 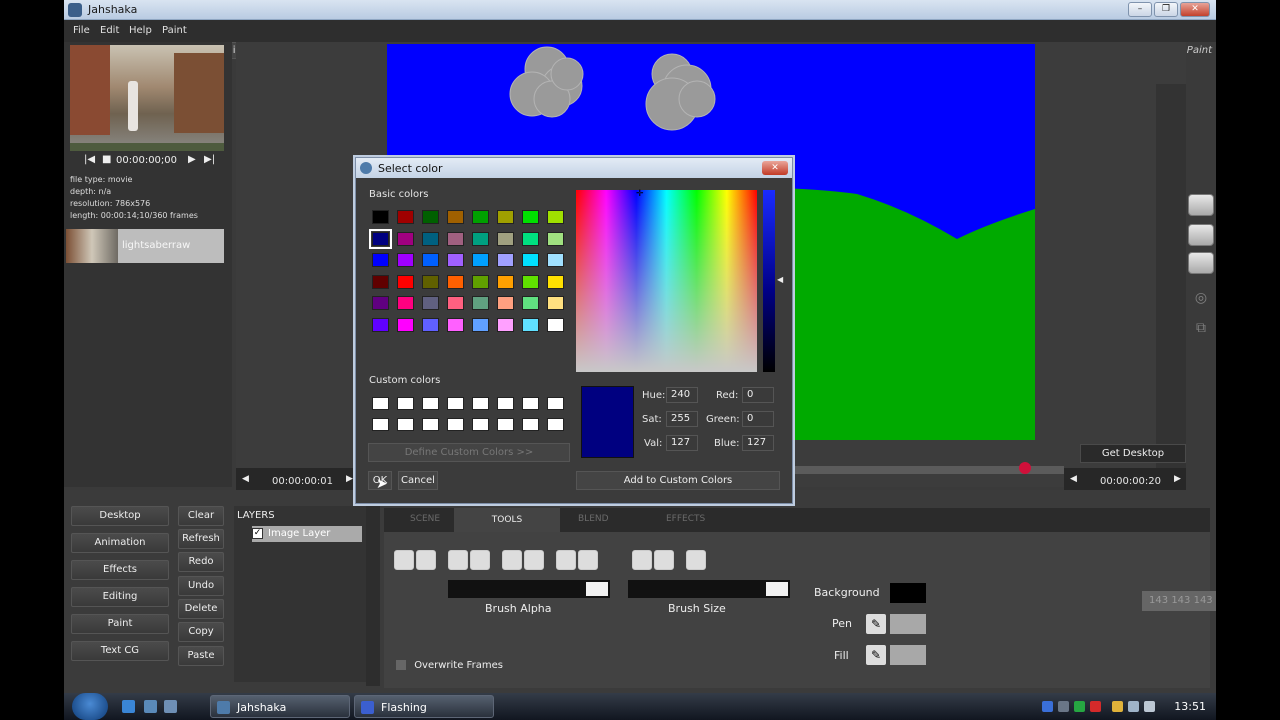 I want to click on brush-tool-icon, so click(x=404, y=560).